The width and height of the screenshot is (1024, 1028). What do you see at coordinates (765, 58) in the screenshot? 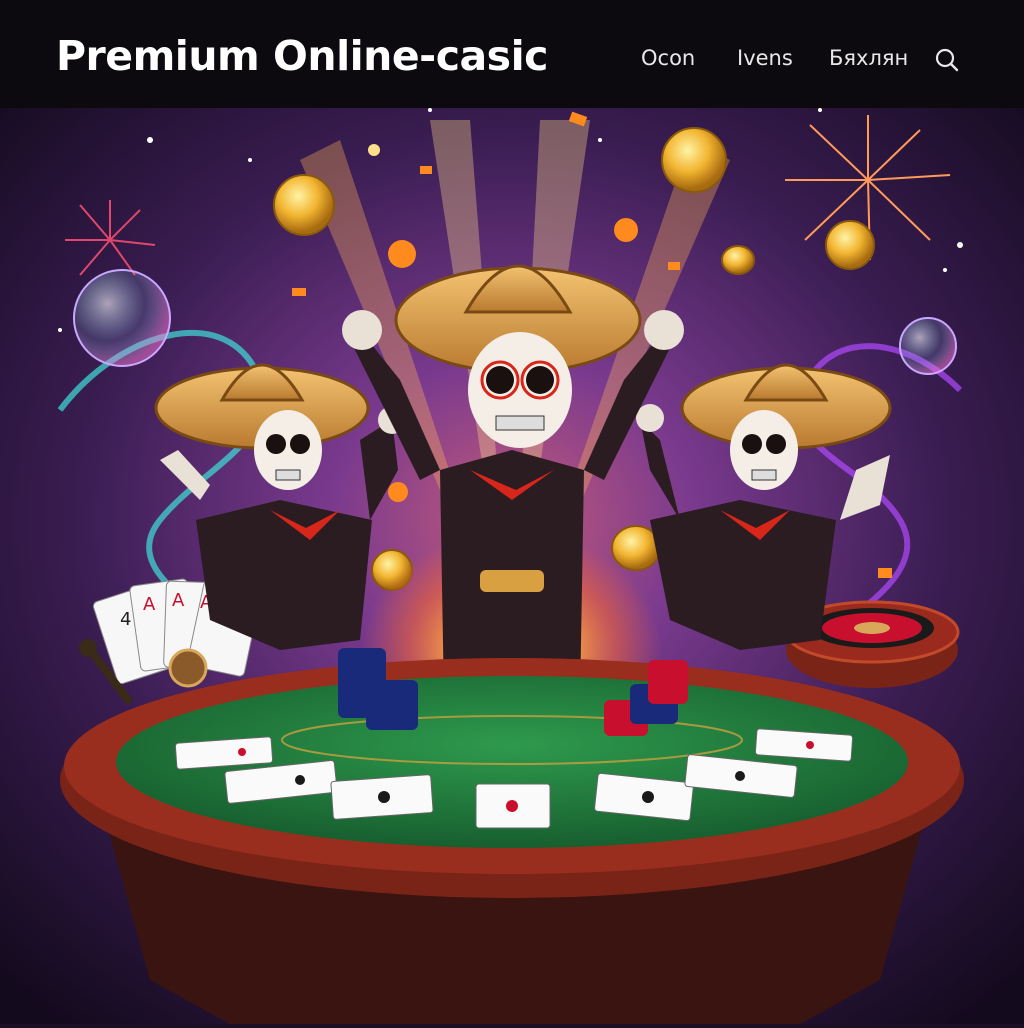
I see `nav-item-2: Ivens` at bounding box center [765, 58].